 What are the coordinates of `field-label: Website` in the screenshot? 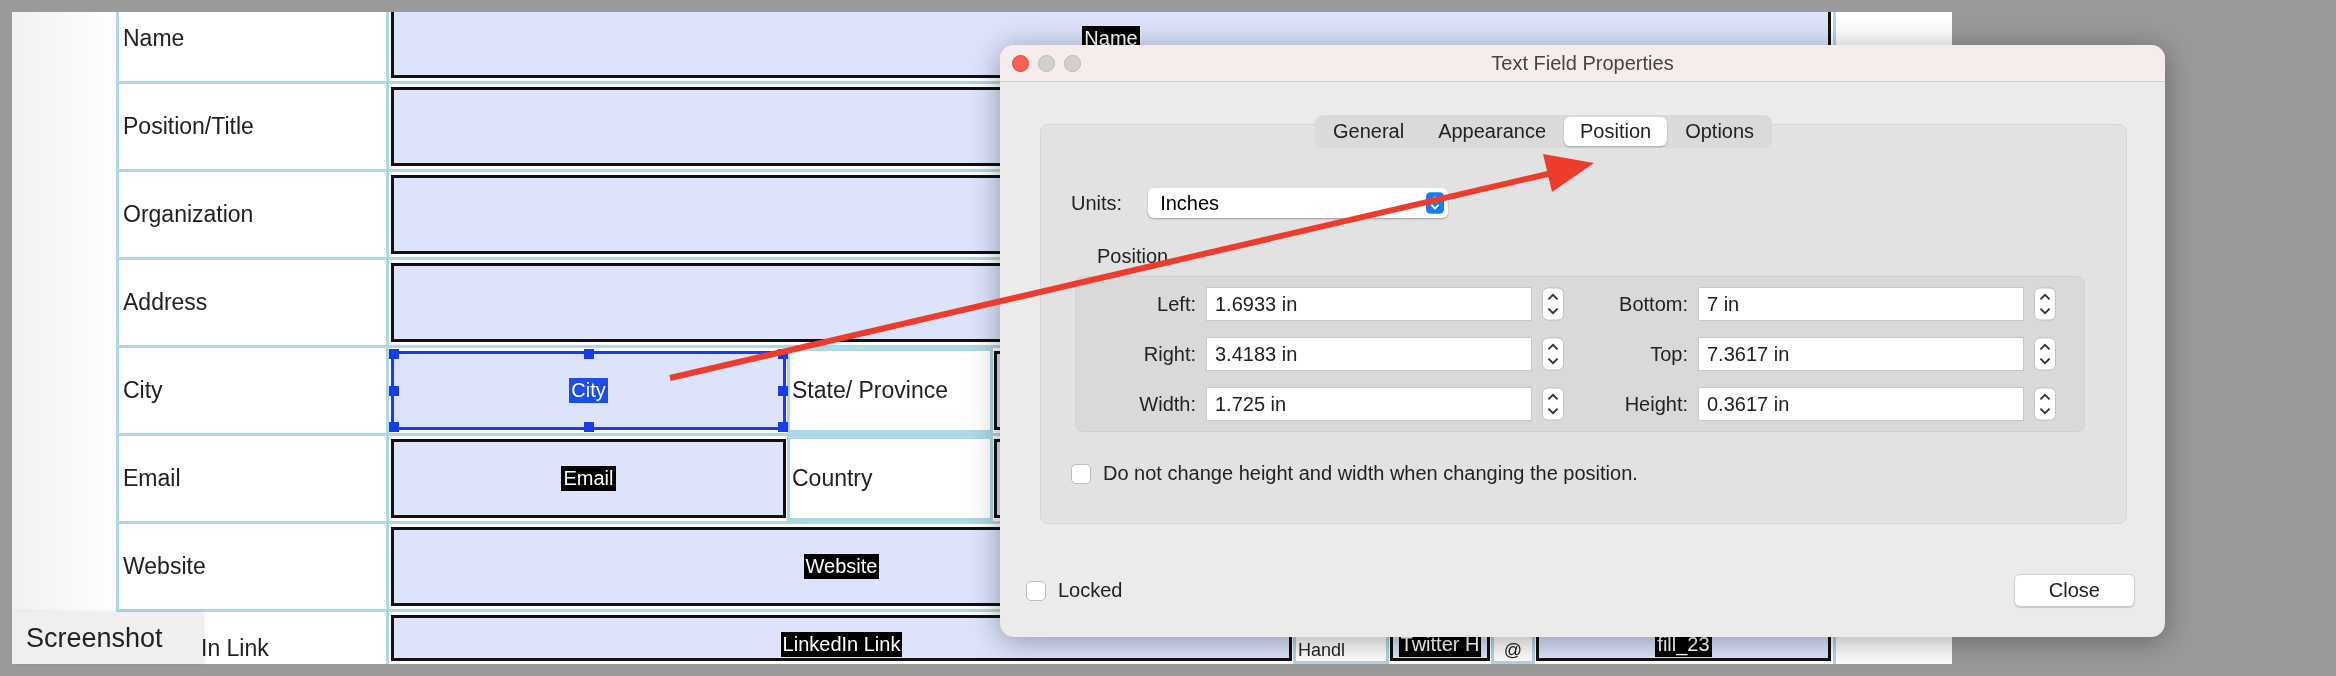 It's located at (164, 566).